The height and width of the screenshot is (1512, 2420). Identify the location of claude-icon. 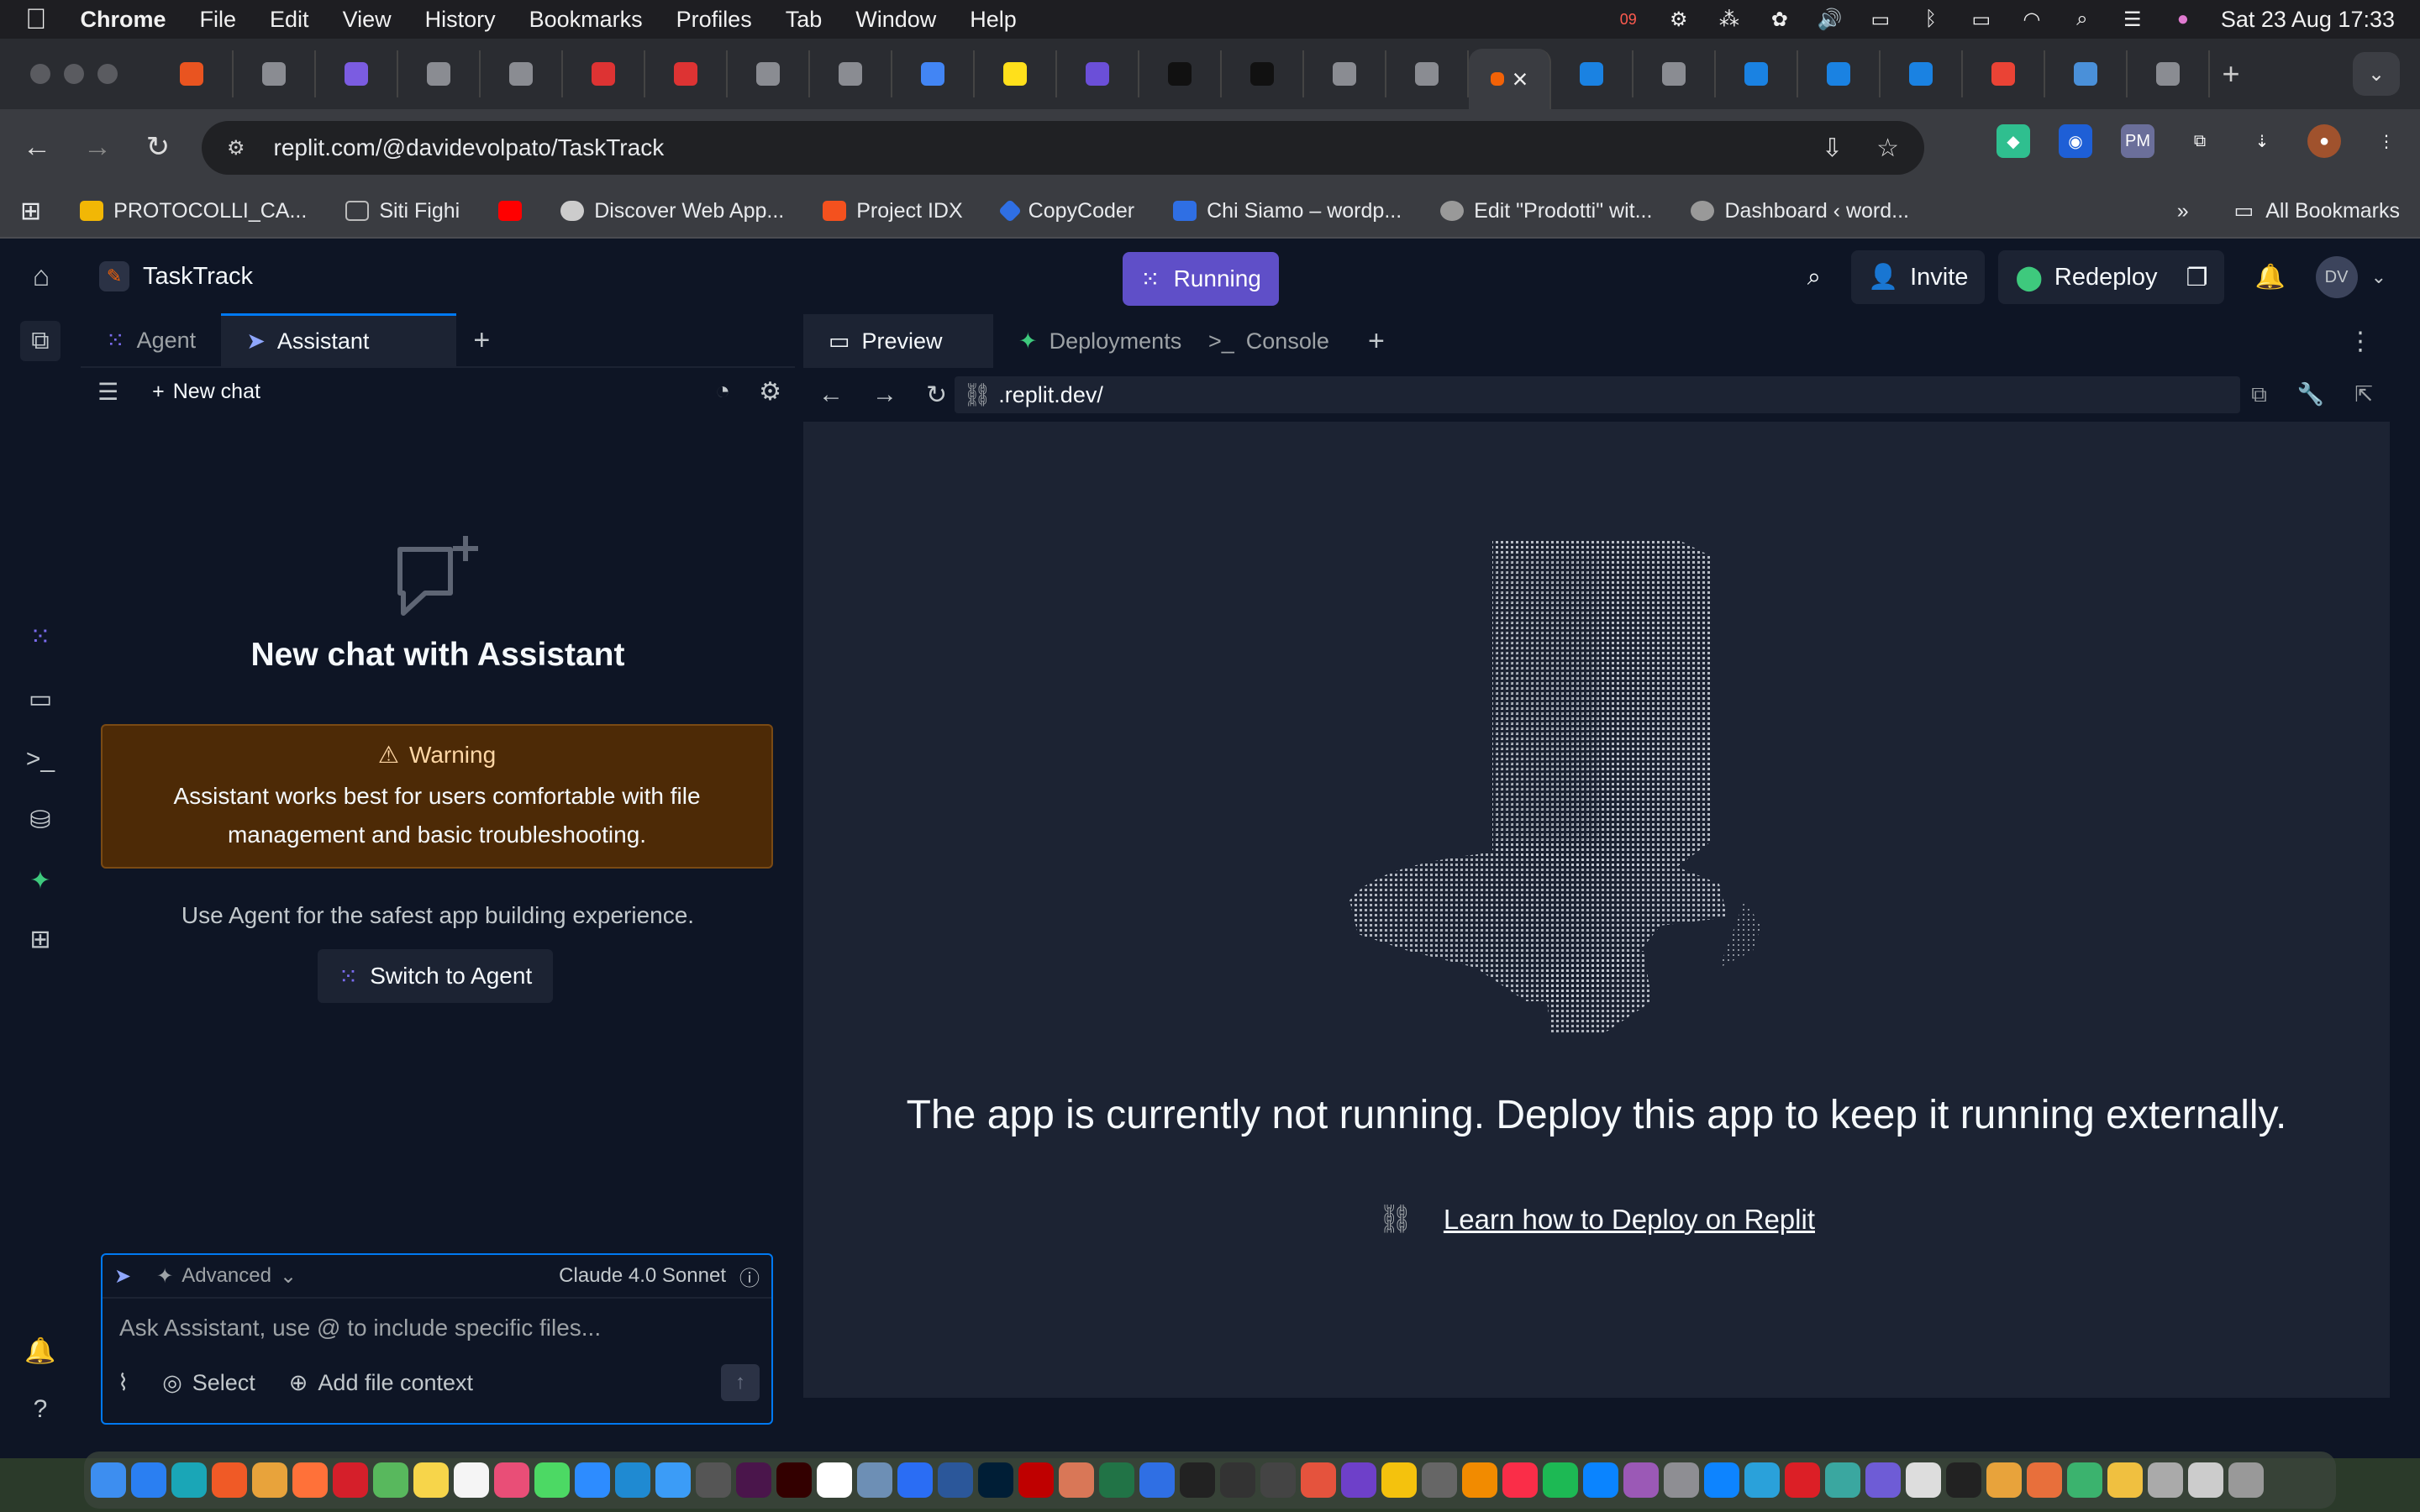
(1076, 1480).